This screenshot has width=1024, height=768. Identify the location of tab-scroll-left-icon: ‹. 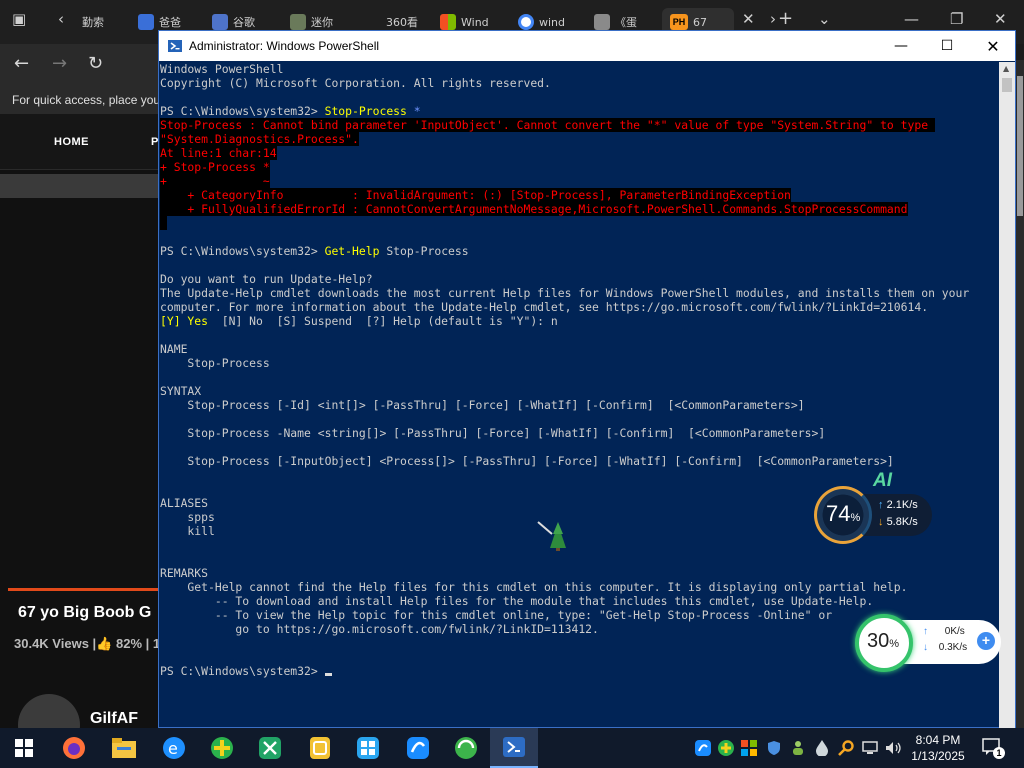
(61, 19).